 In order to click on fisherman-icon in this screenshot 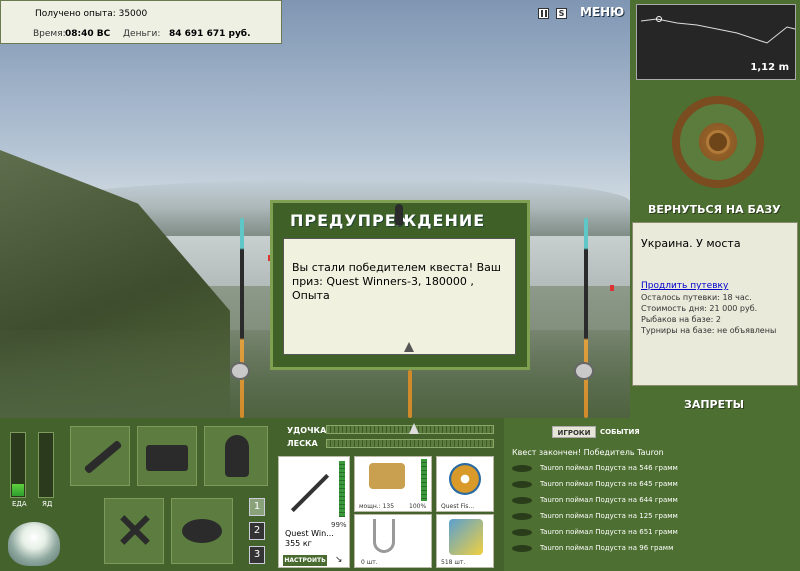, I will do `click(237, 456)`.